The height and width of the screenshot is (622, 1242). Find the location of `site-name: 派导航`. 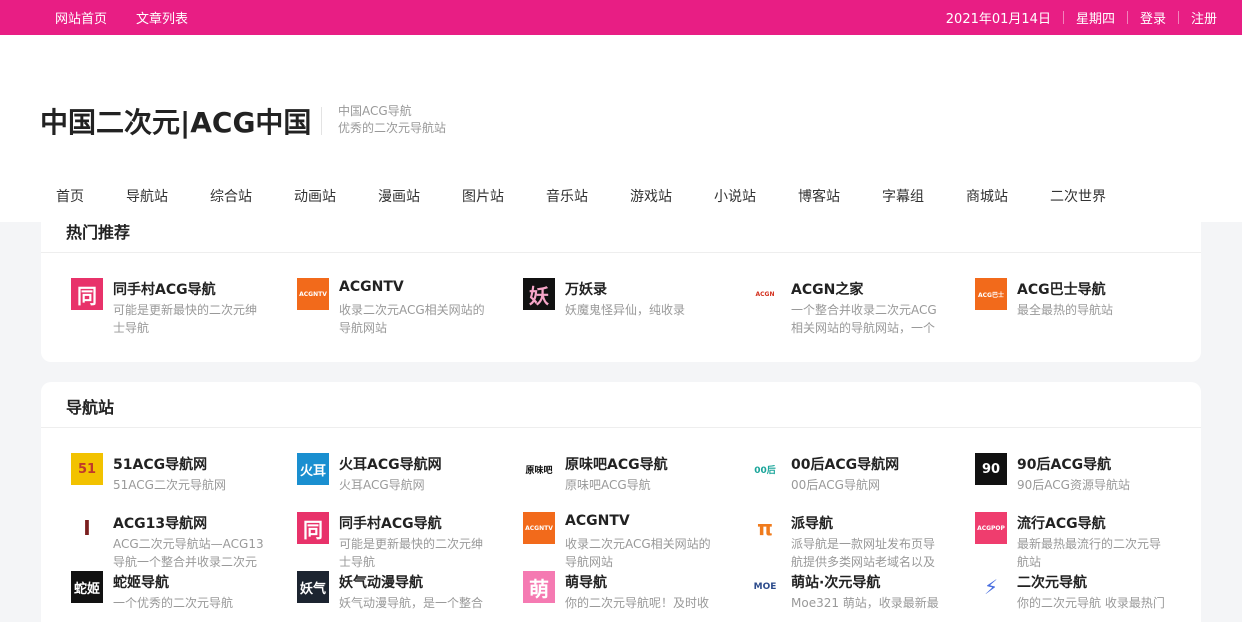

site-name: 派导航 is located at coordinates (812, 523).